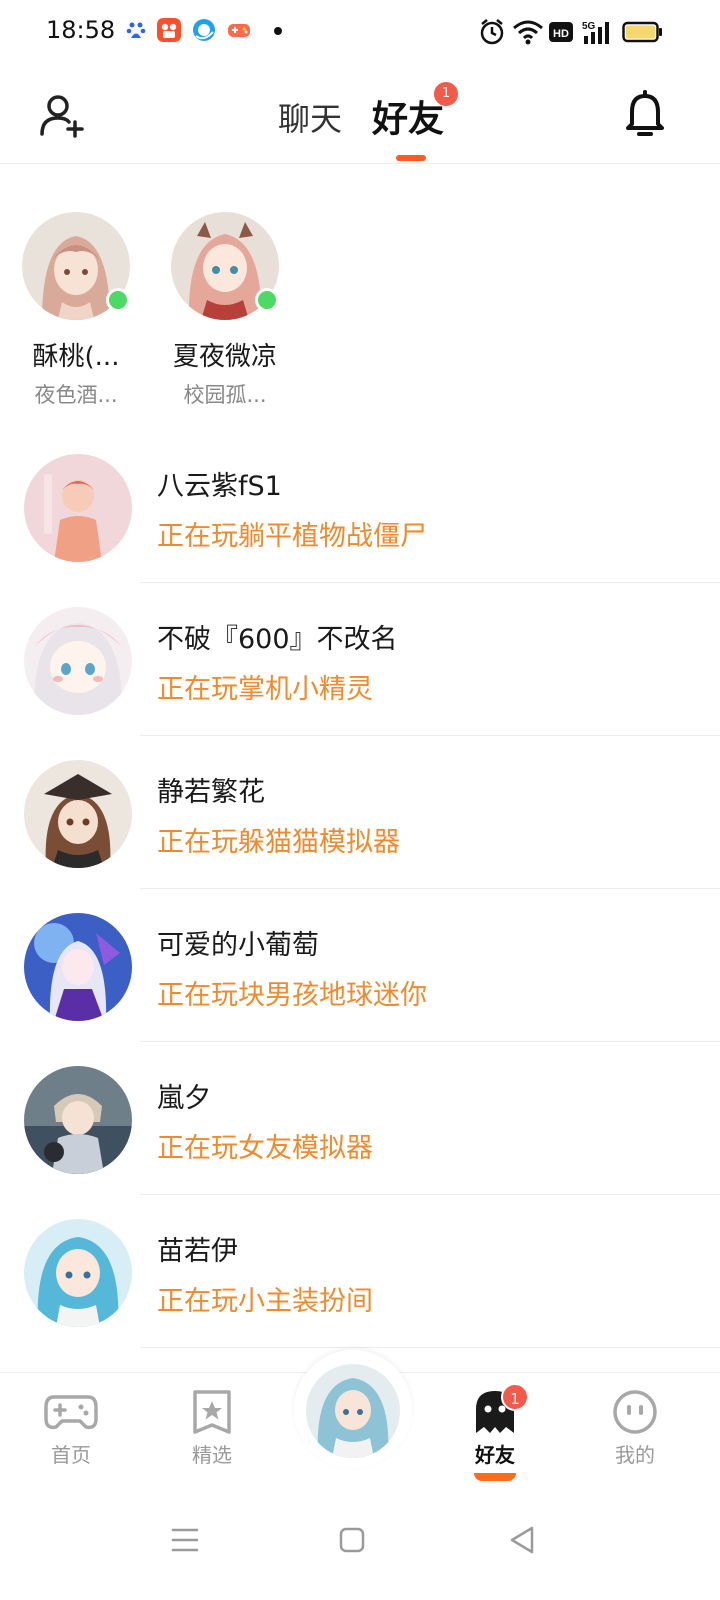 This screenshot has width=720, height=1600. What do you see at coordinates (528, 32) in the screenshot?
I see `wifi-icon` at bounding box center [528, 32].